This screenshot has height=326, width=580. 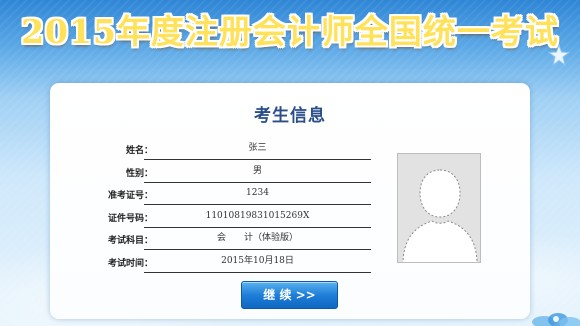 I want to click on exam-banner-title: 2015年度注册会计师全国统一考试, so click(x=290, y=29).